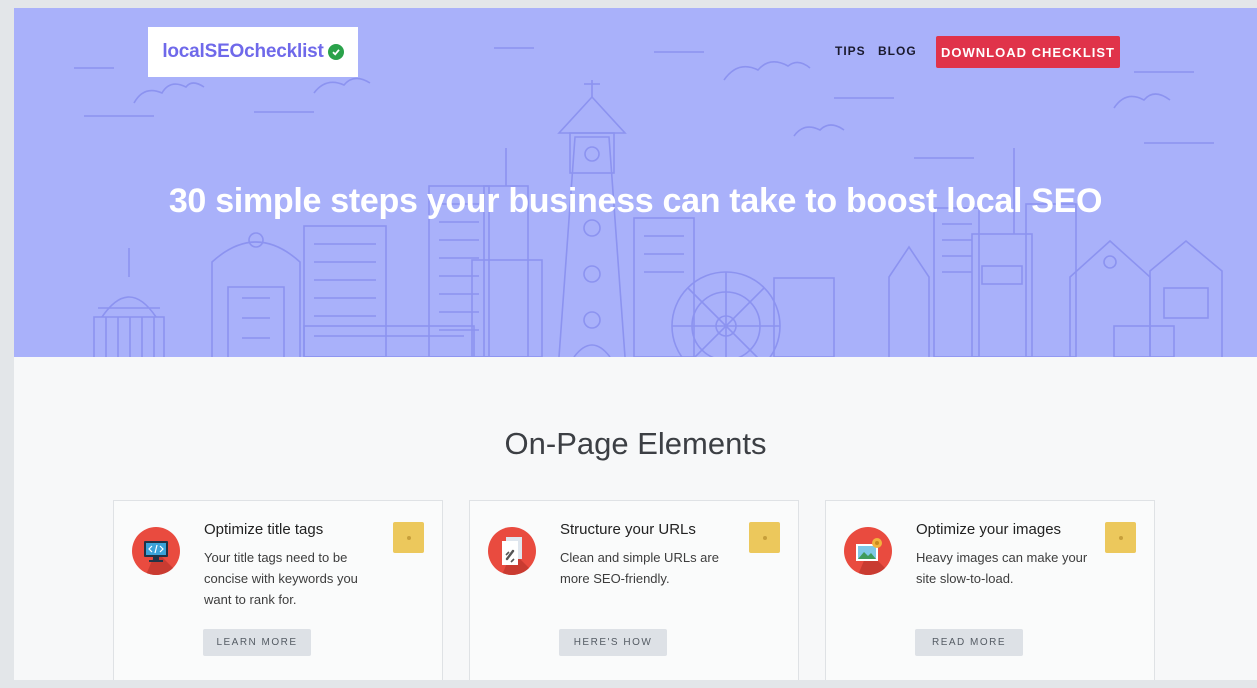 Image resolution: width=1257 pixels, height=688 pixels. What do you see at coordinates (257, 642) in the screenshot?
I see `learn-more-button: LEARN MORE` at bounding box center [257, 642].